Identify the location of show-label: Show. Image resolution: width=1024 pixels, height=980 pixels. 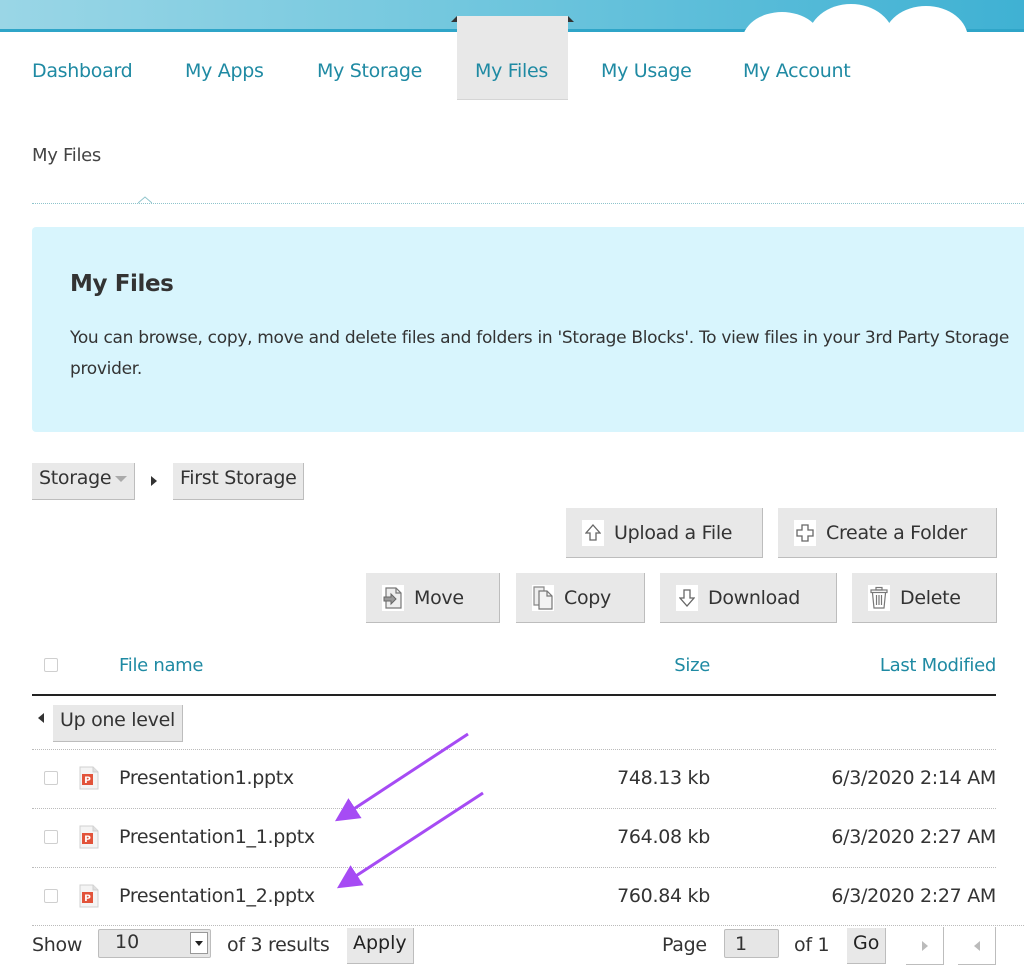
(57, 945).